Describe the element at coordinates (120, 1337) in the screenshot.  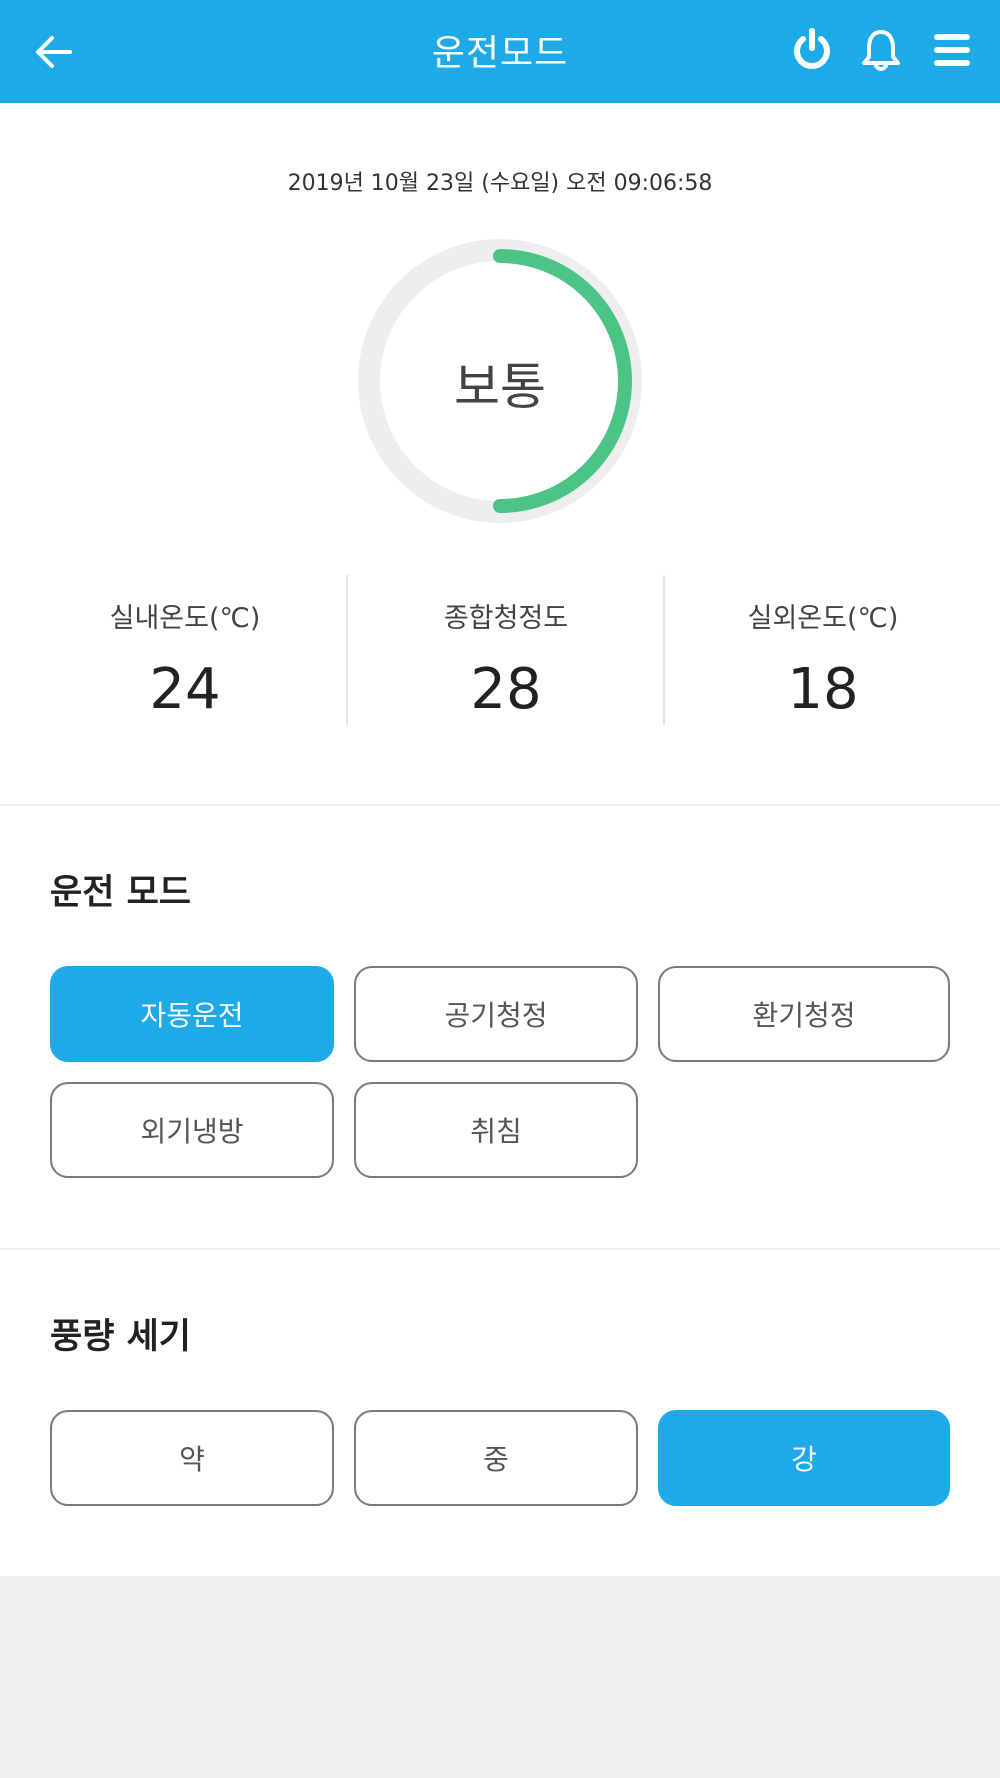
I see `section-title: 풍량 세기` at that location.